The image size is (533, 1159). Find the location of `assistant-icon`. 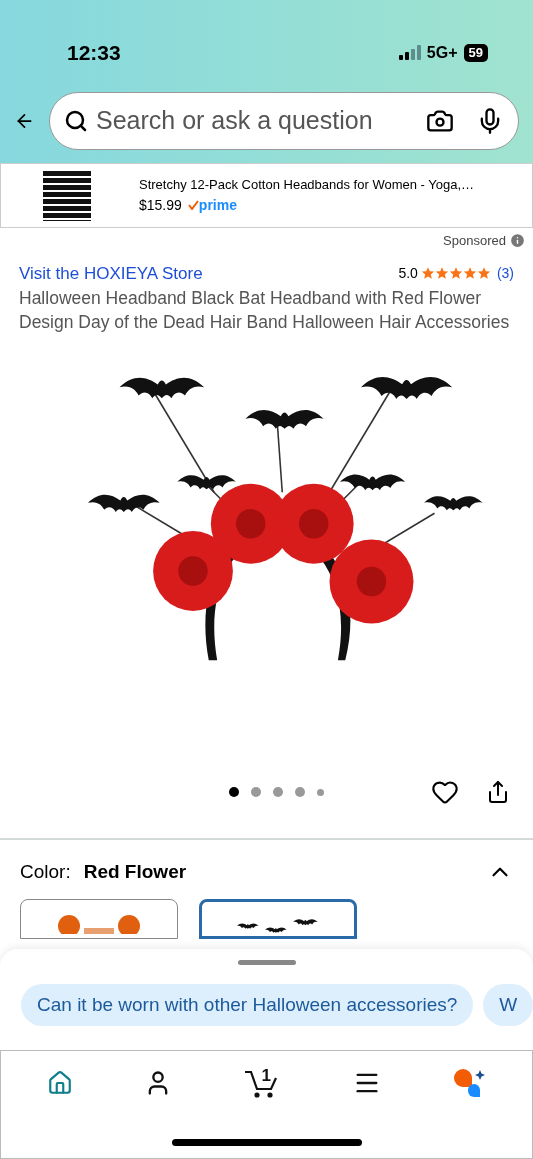

assistant-icon is located at coordinates (469, 1083).